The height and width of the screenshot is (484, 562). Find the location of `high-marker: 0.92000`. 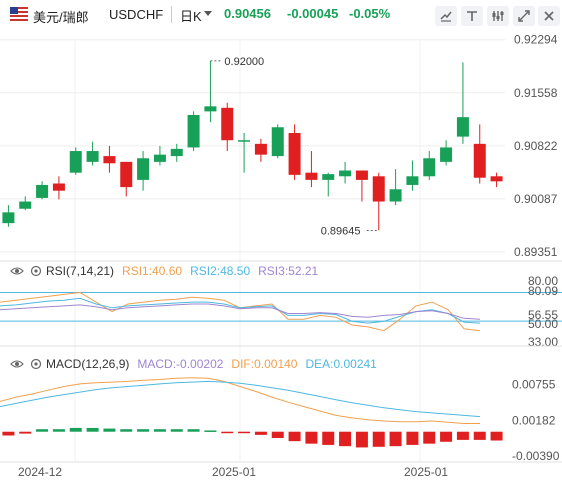

high-marker: 0.92000 is located at coordinates (237, 62).